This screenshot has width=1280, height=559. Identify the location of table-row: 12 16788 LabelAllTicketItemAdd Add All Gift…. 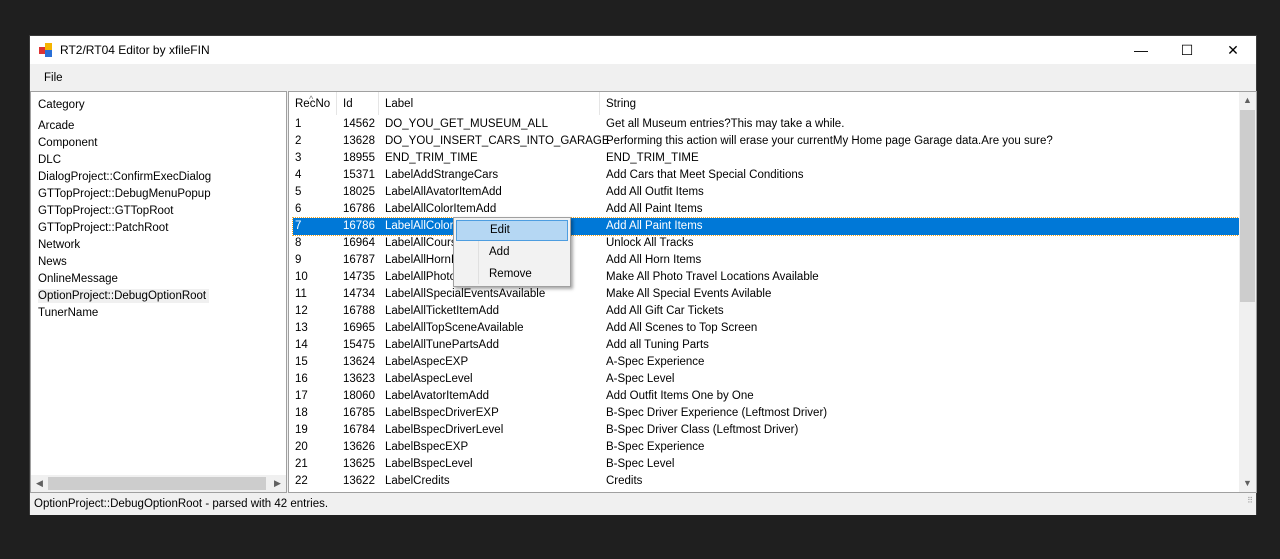
(766, 311).